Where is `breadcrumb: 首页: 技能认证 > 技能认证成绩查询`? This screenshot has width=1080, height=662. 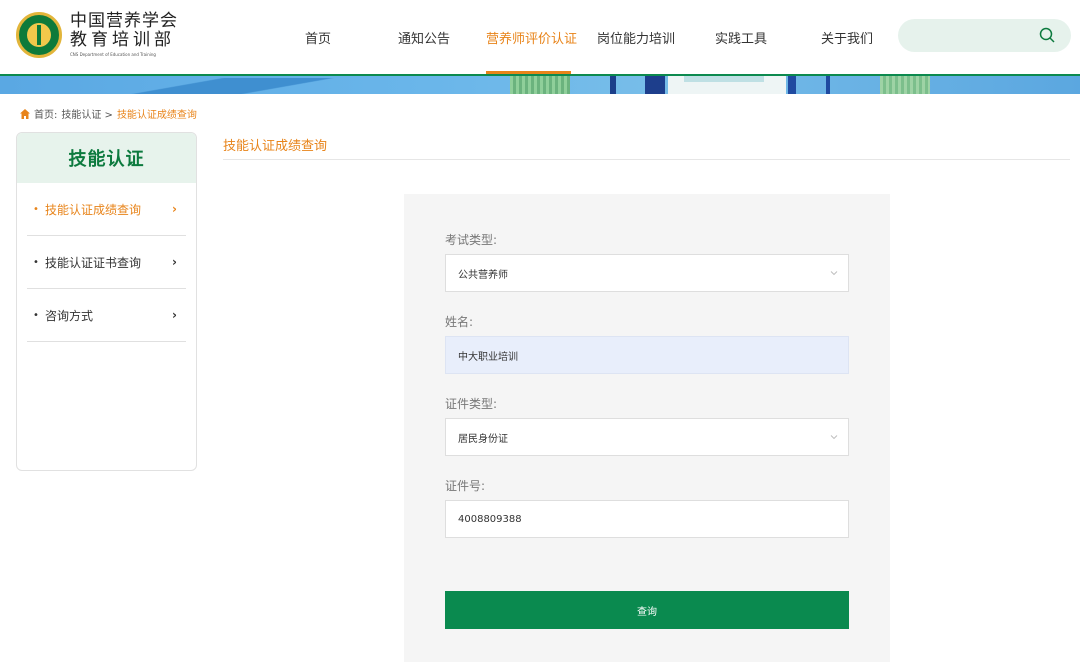
breadcrumb: 首页: 技能认证 > 技能认证成绩查询 is located at coordinates (108, 113).